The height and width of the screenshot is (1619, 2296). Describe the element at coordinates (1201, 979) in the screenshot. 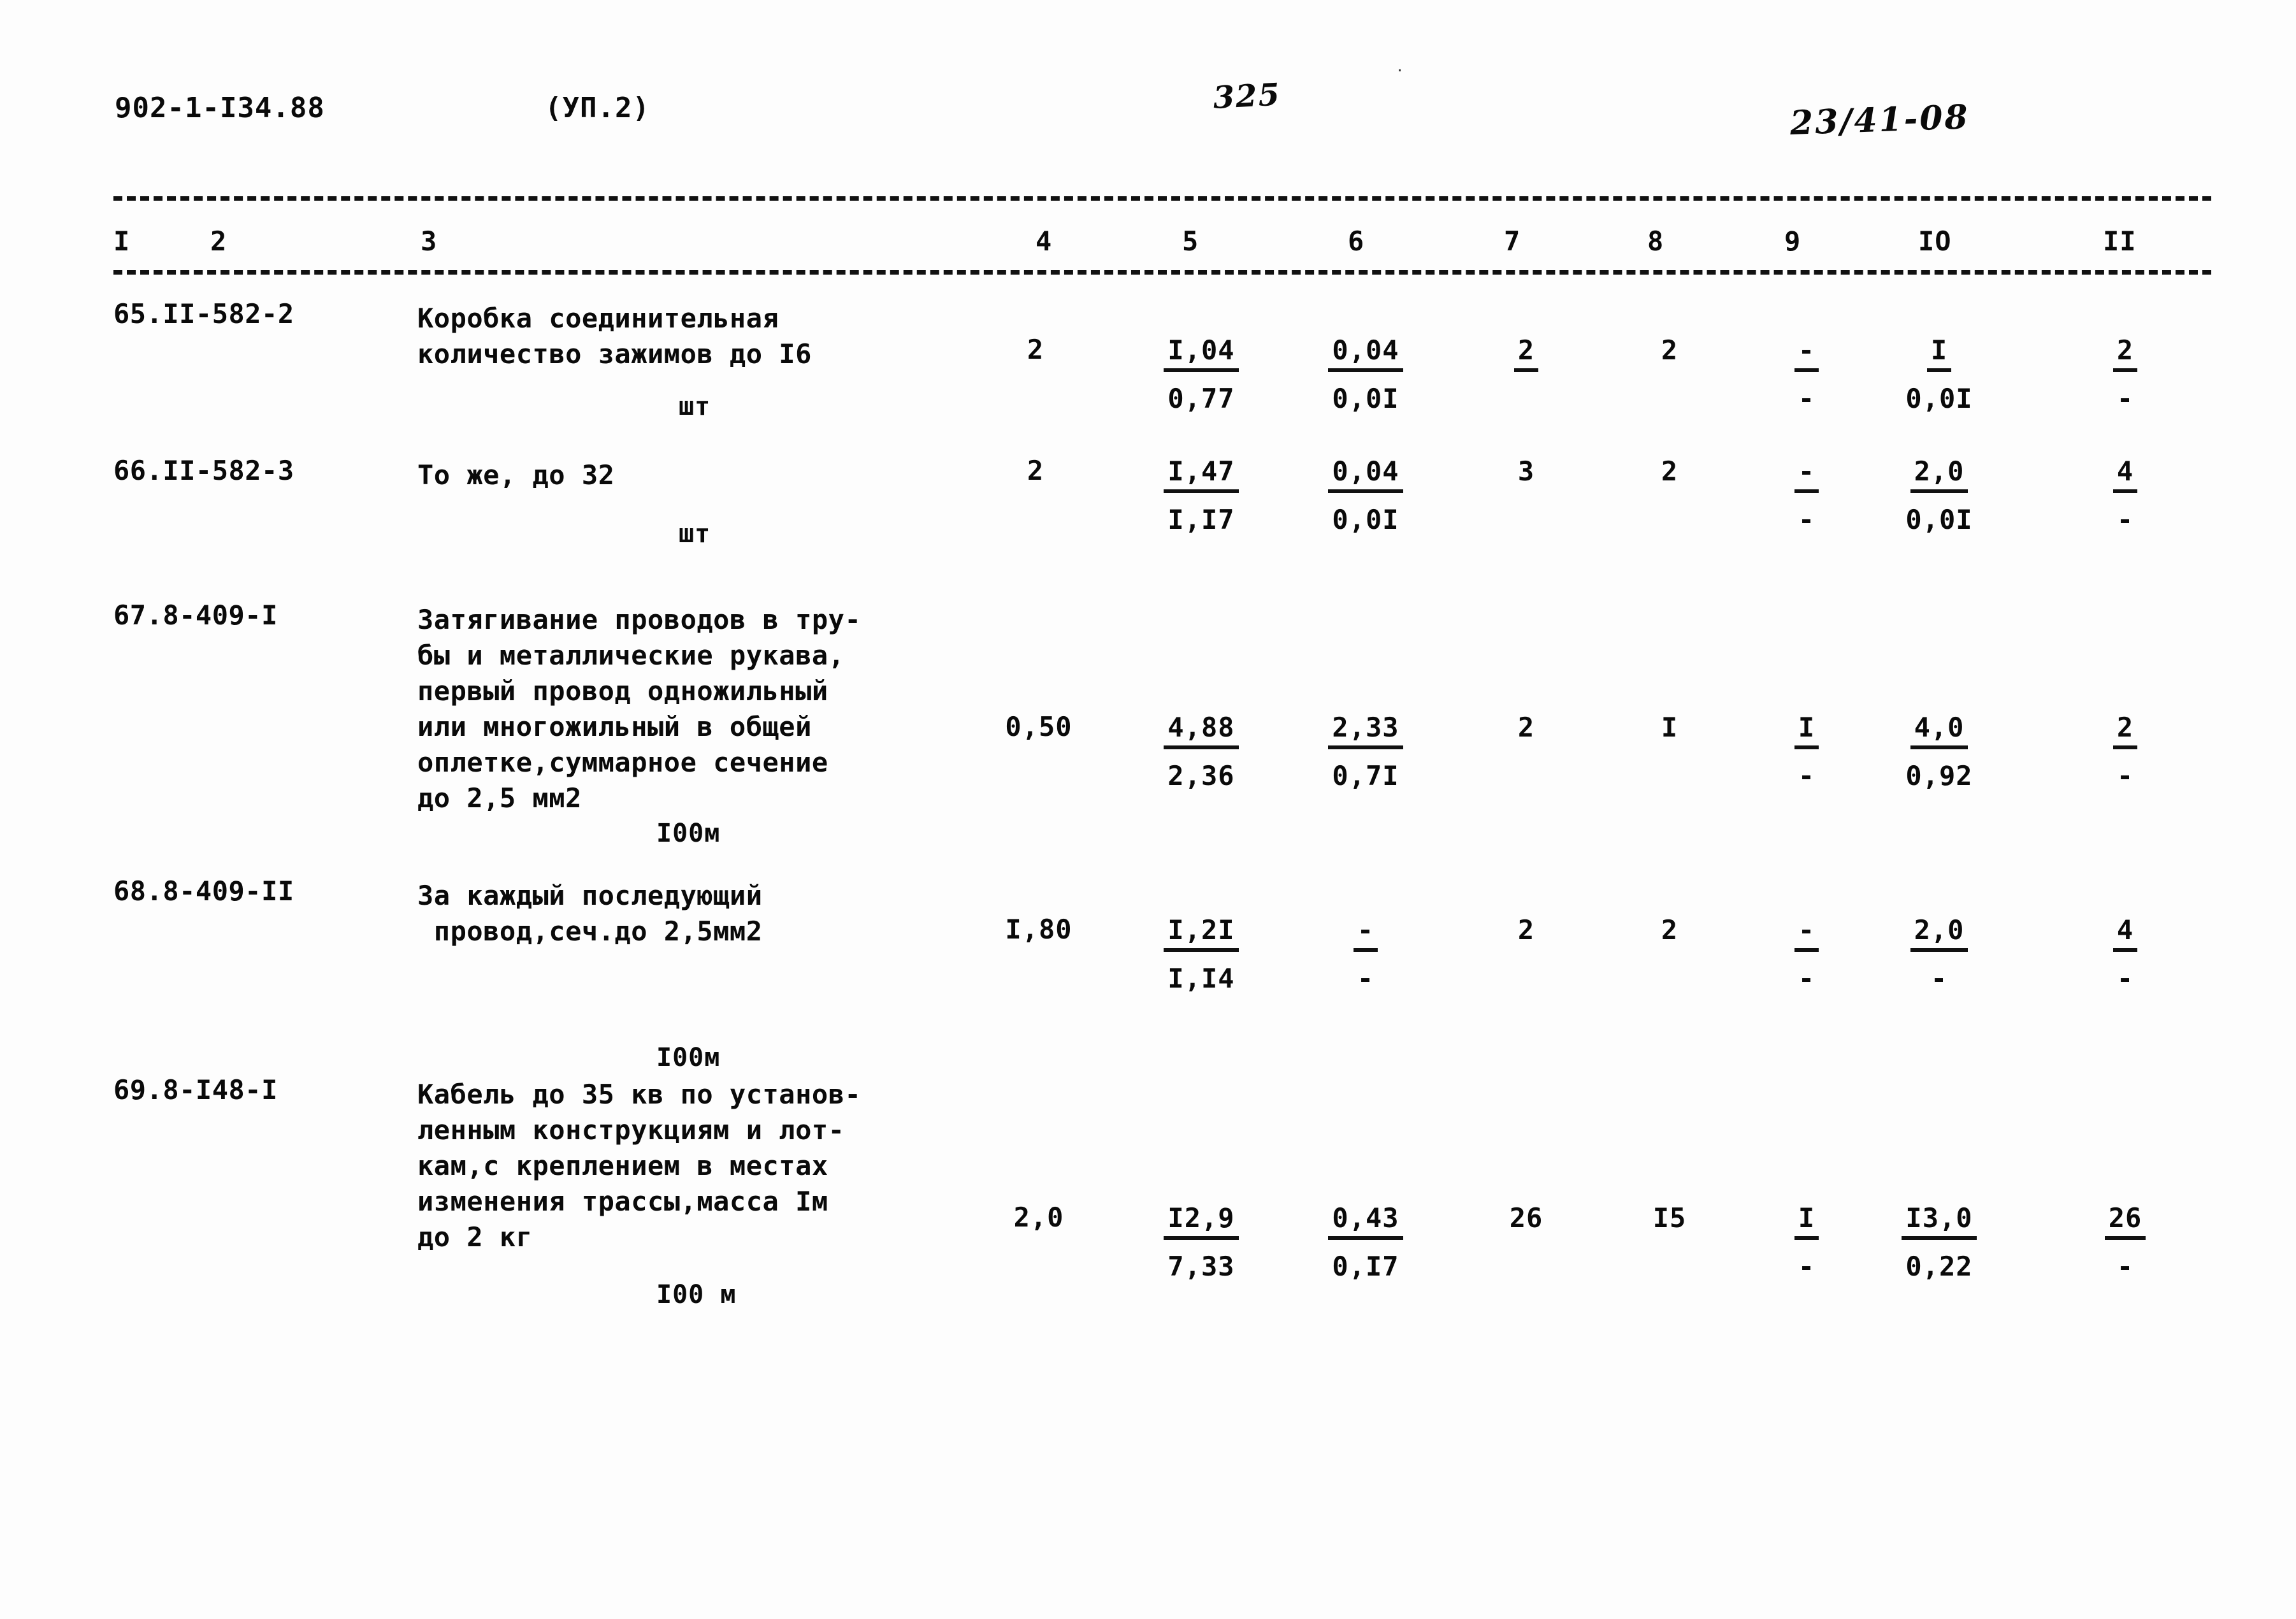

I see `cell-col5-bottom: I,I4` at that location.